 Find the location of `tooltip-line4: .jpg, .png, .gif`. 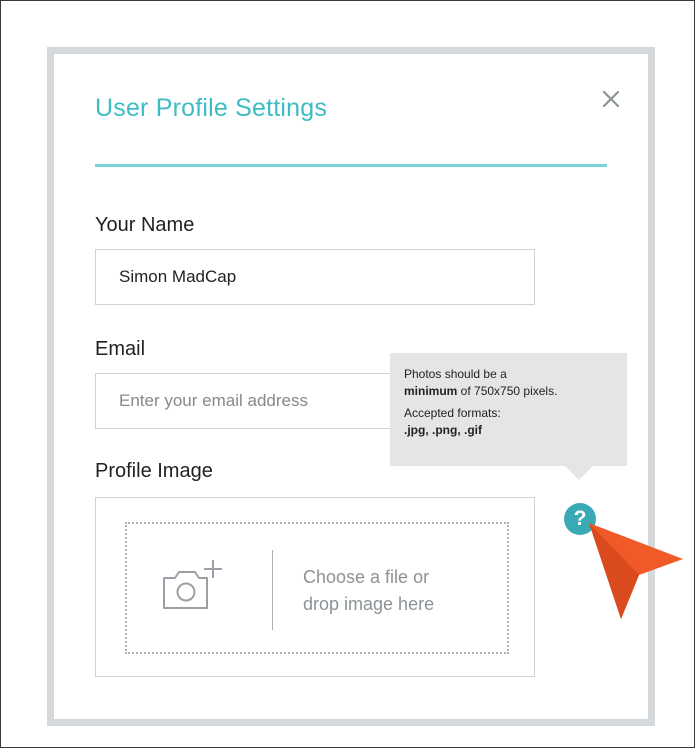

tooltip-line4: .jpg, .png, .gif is located at coordinates (443, 430).